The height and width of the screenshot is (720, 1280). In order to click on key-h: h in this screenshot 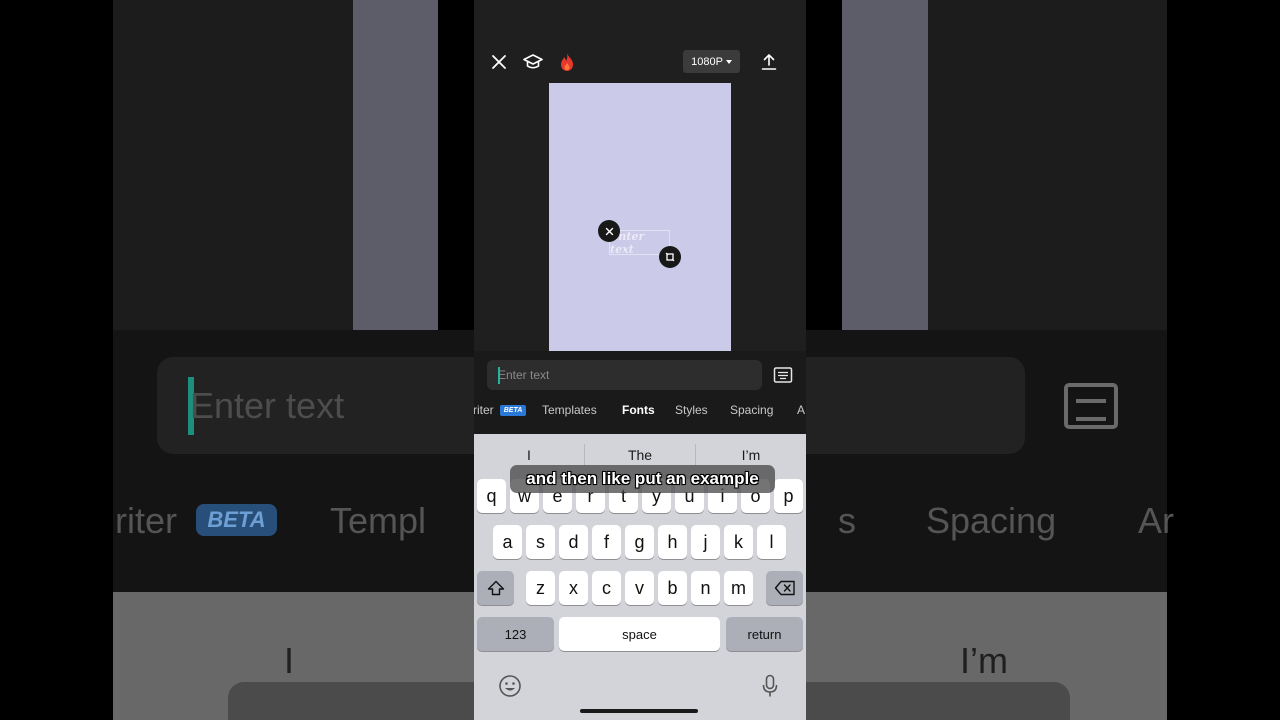, I will do `click(672, 542)`.